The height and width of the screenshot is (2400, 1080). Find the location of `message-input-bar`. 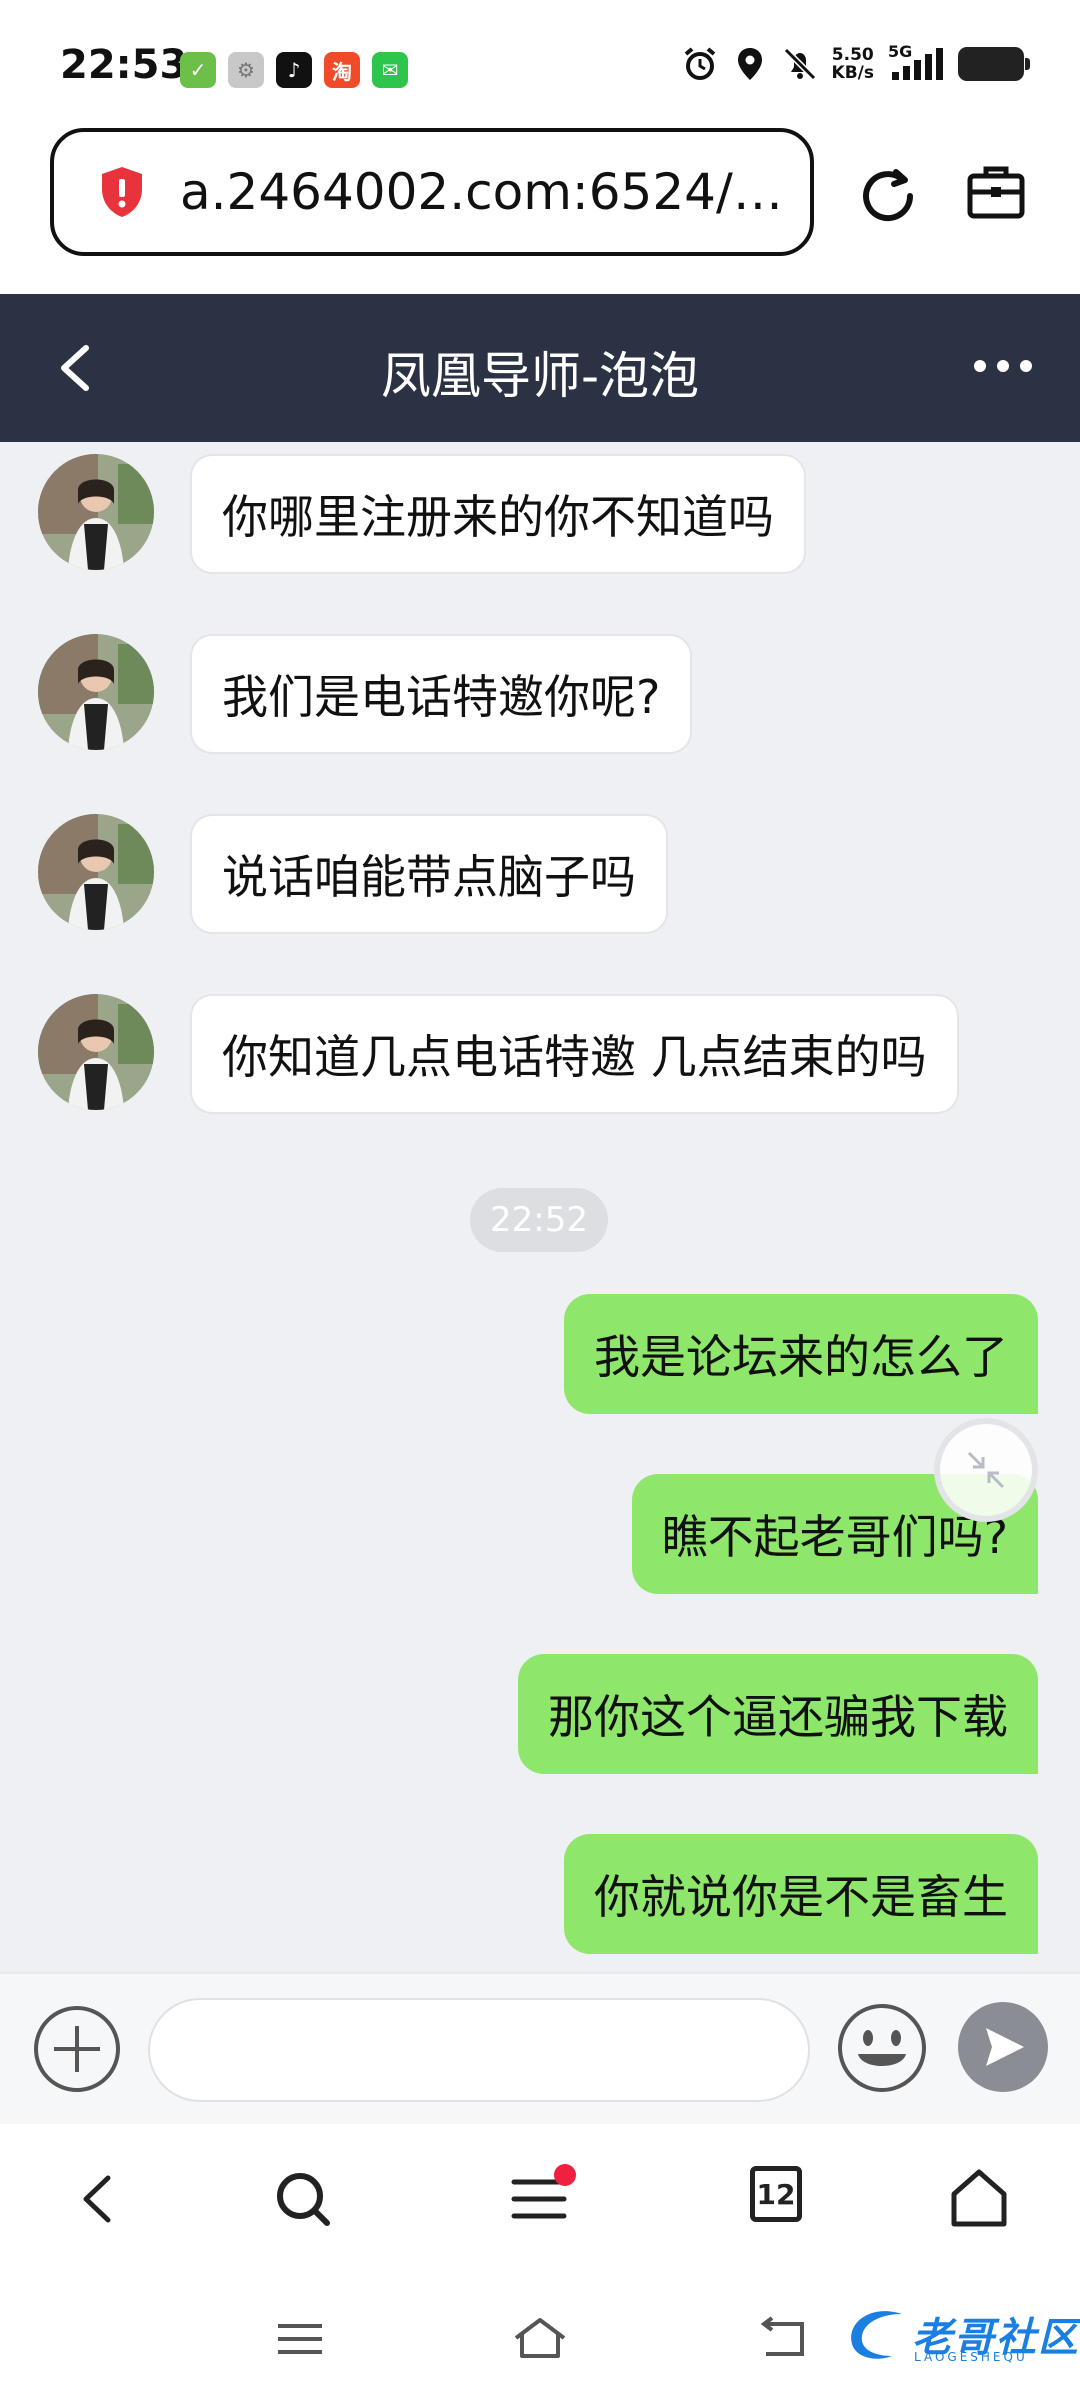

message-input-bar is located at coordinates (540, 2048).